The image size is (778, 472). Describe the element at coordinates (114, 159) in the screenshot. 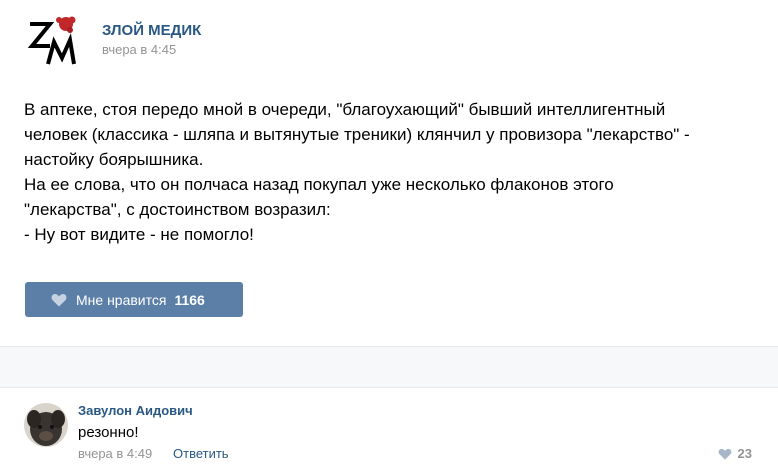

I see `post-text-line: настойку боярышника.` at that location.